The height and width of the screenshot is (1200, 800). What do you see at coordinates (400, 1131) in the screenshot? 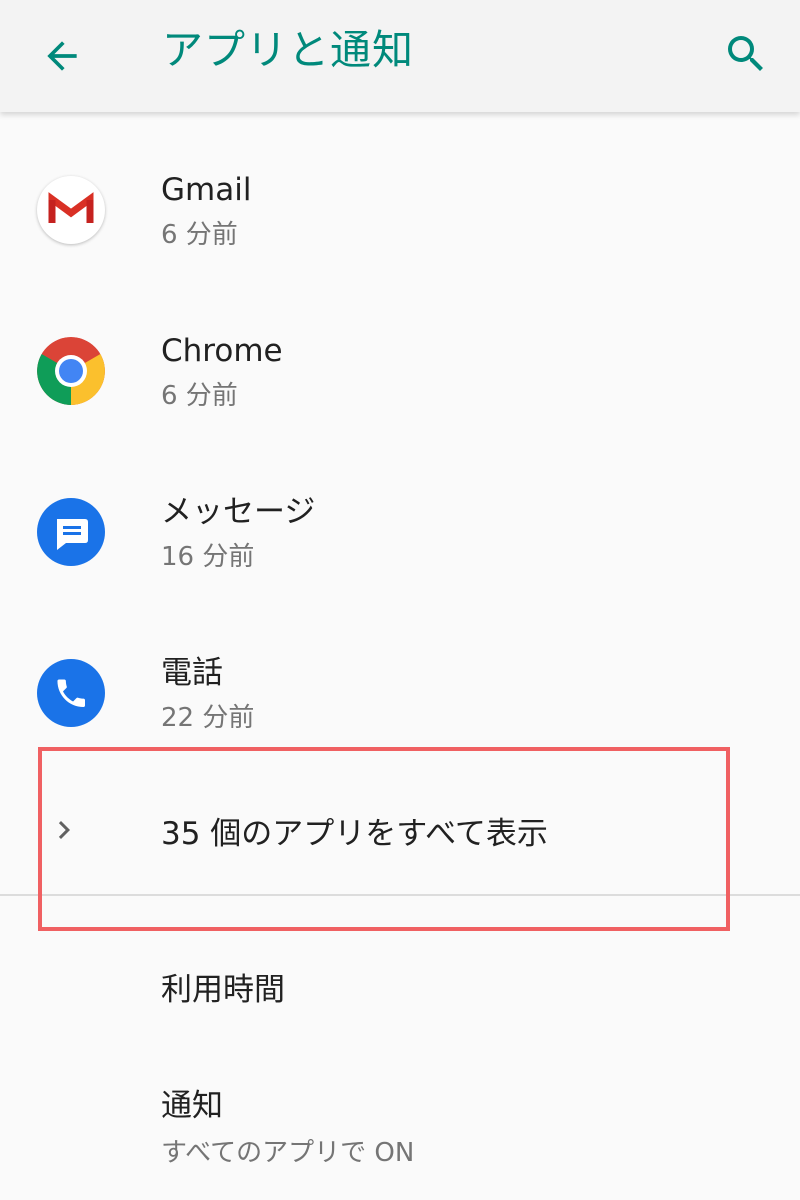
I see `notifications-row: 通知 すべてのアプリで ON` at bounding box center [400, 1131].